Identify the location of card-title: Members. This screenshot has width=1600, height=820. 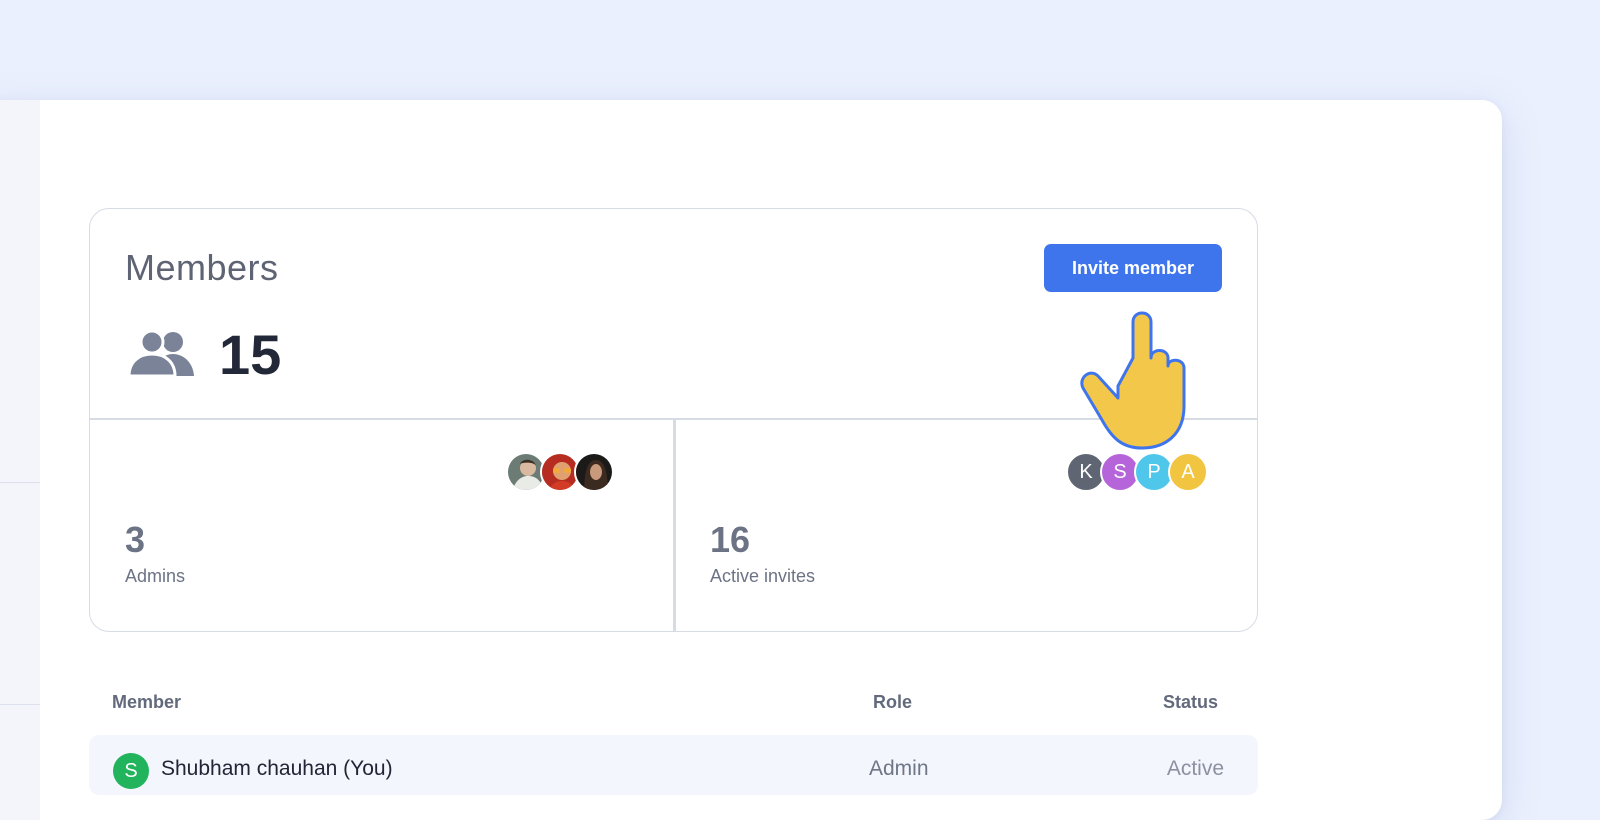
(202, 267).